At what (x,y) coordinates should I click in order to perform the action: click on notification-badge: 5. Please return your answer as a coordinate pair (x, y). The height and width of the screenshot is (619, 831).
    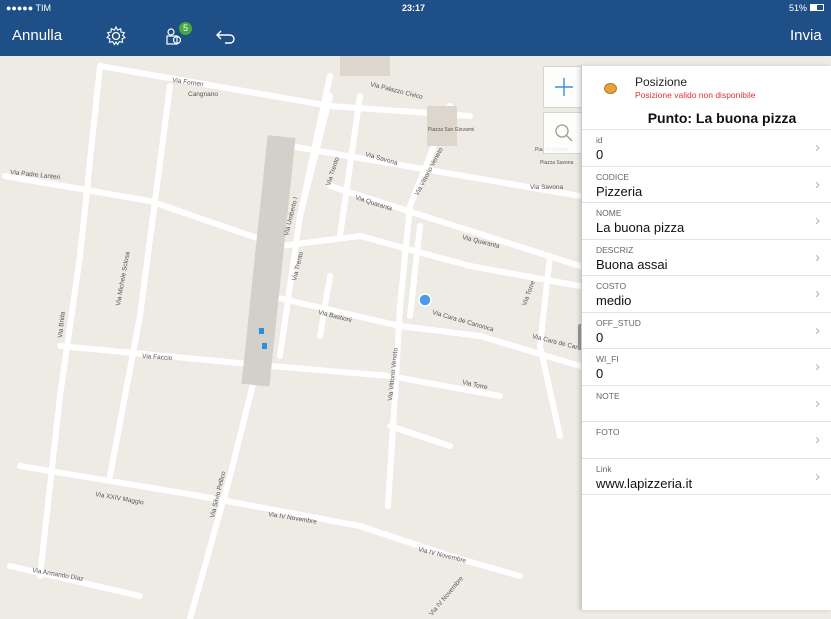
    Looking at the image, I should click on (185, 28).